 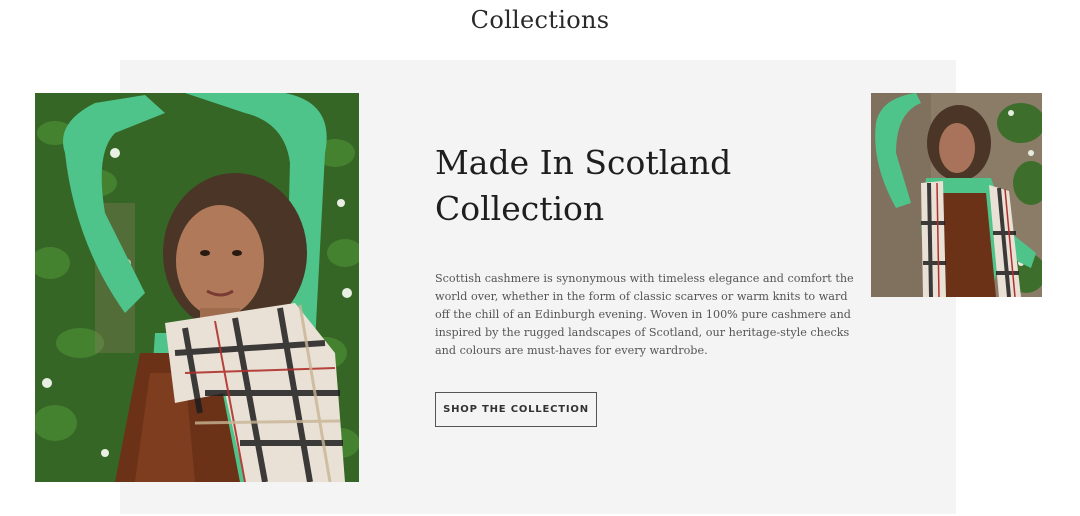 I want to click on side-photo-illustration, so click(x=956, y=195).